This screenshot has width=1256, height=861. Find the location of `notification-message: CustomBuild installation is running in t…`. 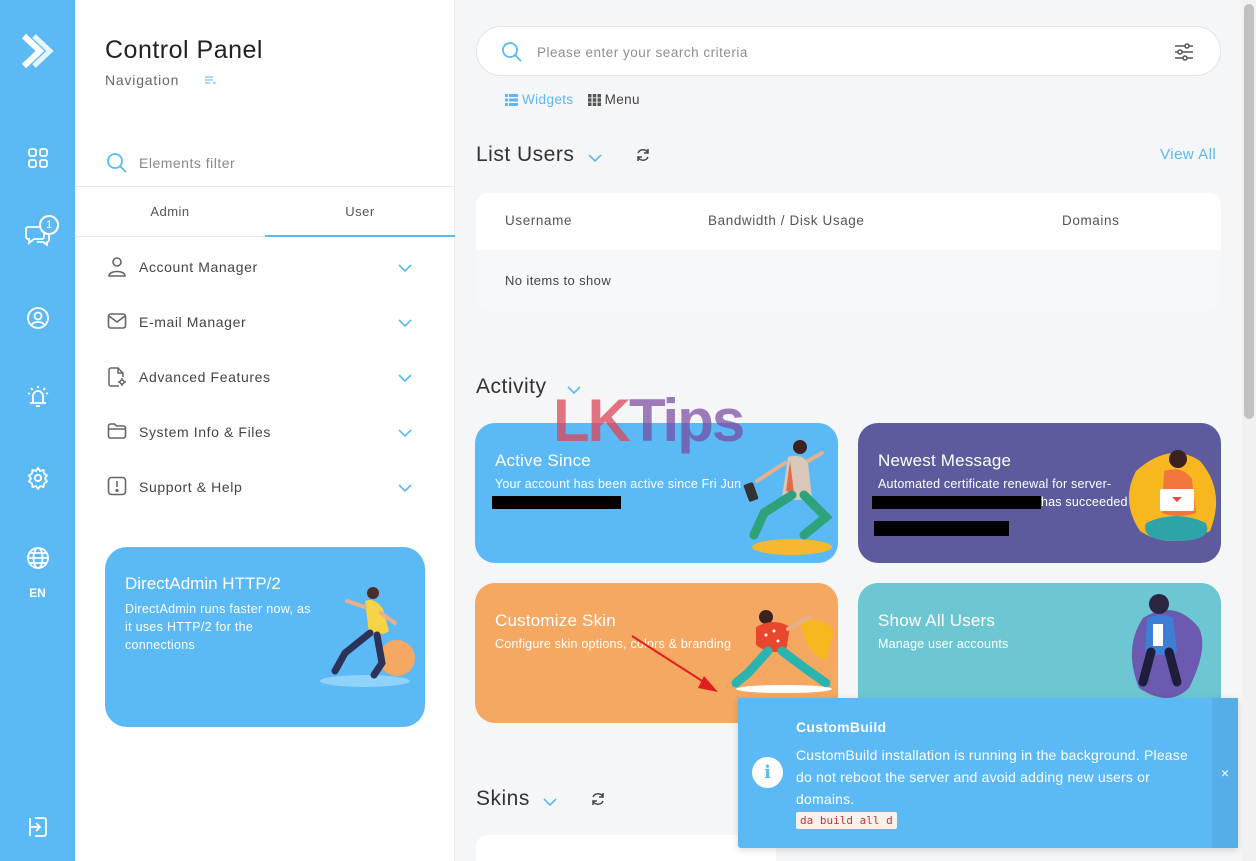

notification-message: CustomBuild installation is running in t… is located at coordinates (992, 777).